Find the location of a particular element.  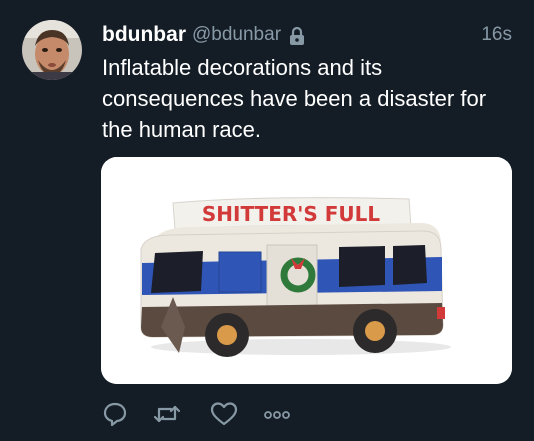

more-icon is located at coordinates (277, 415).